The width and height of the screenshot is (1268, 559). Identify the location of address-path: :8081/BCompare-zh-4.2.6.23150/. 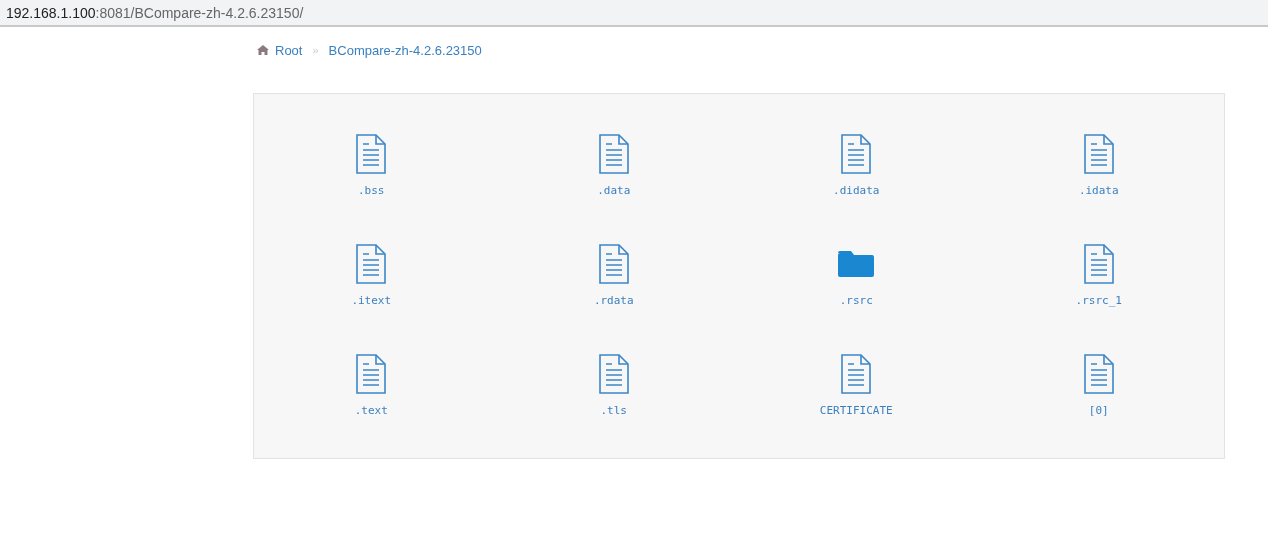
(199, 12).